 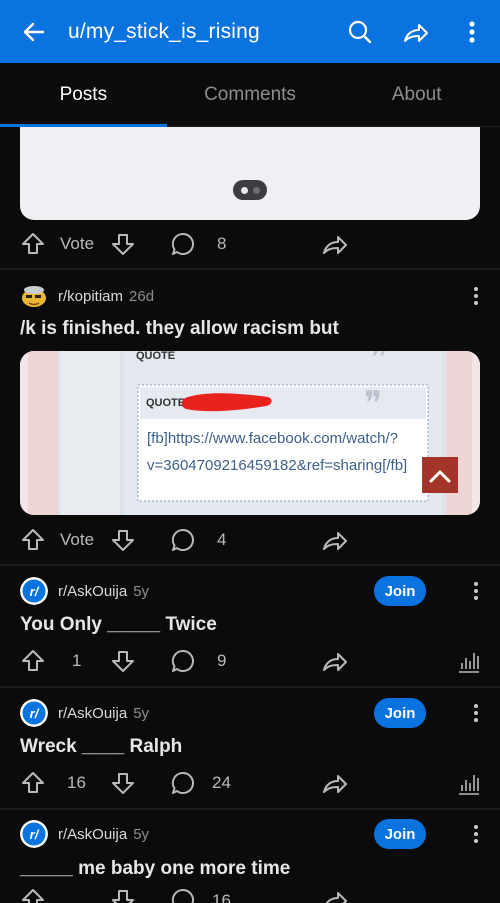 I want to click on share-profile-button, so click(x=416, y=31).